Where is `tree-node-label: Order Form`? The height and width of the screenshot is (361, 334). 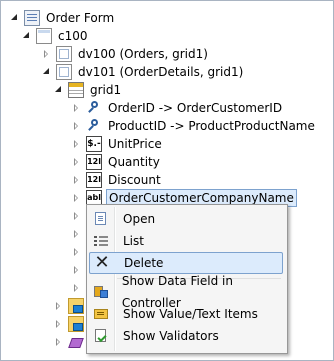
tree-node-label: Order Form is located at coordinates (80, 18).